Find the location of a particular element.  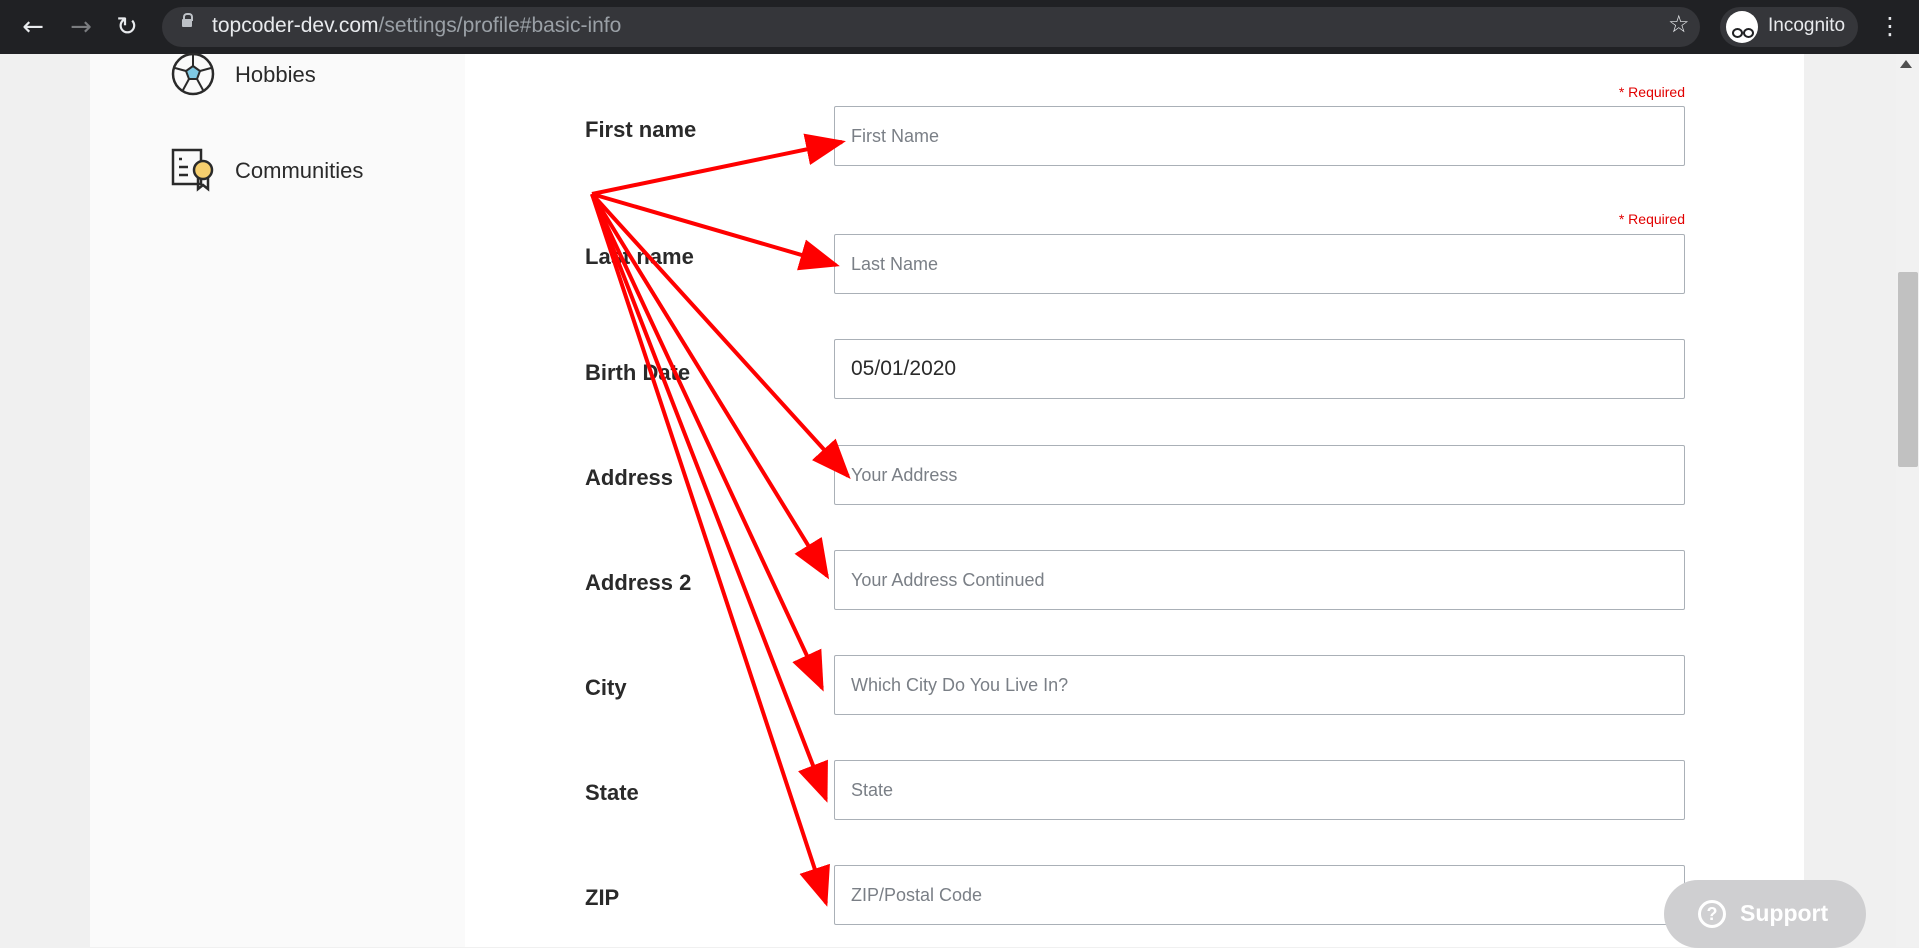

hobbies-icon is located at coordinates (193, 74).